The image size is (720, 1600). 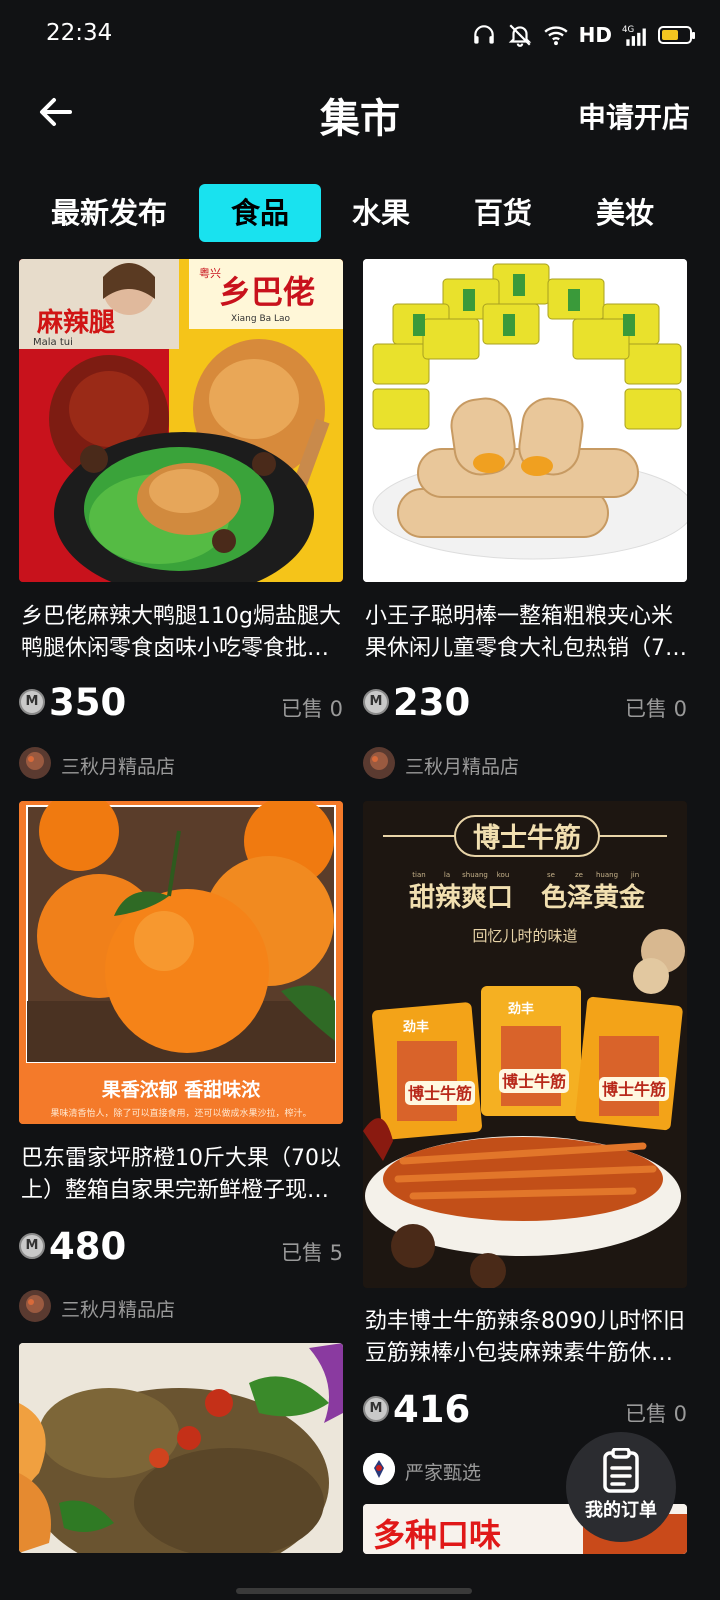 What do you see at coordinates (88, 1246) in the screenshot?
I see `product-price: 480` at bounding box center [88, 1246].